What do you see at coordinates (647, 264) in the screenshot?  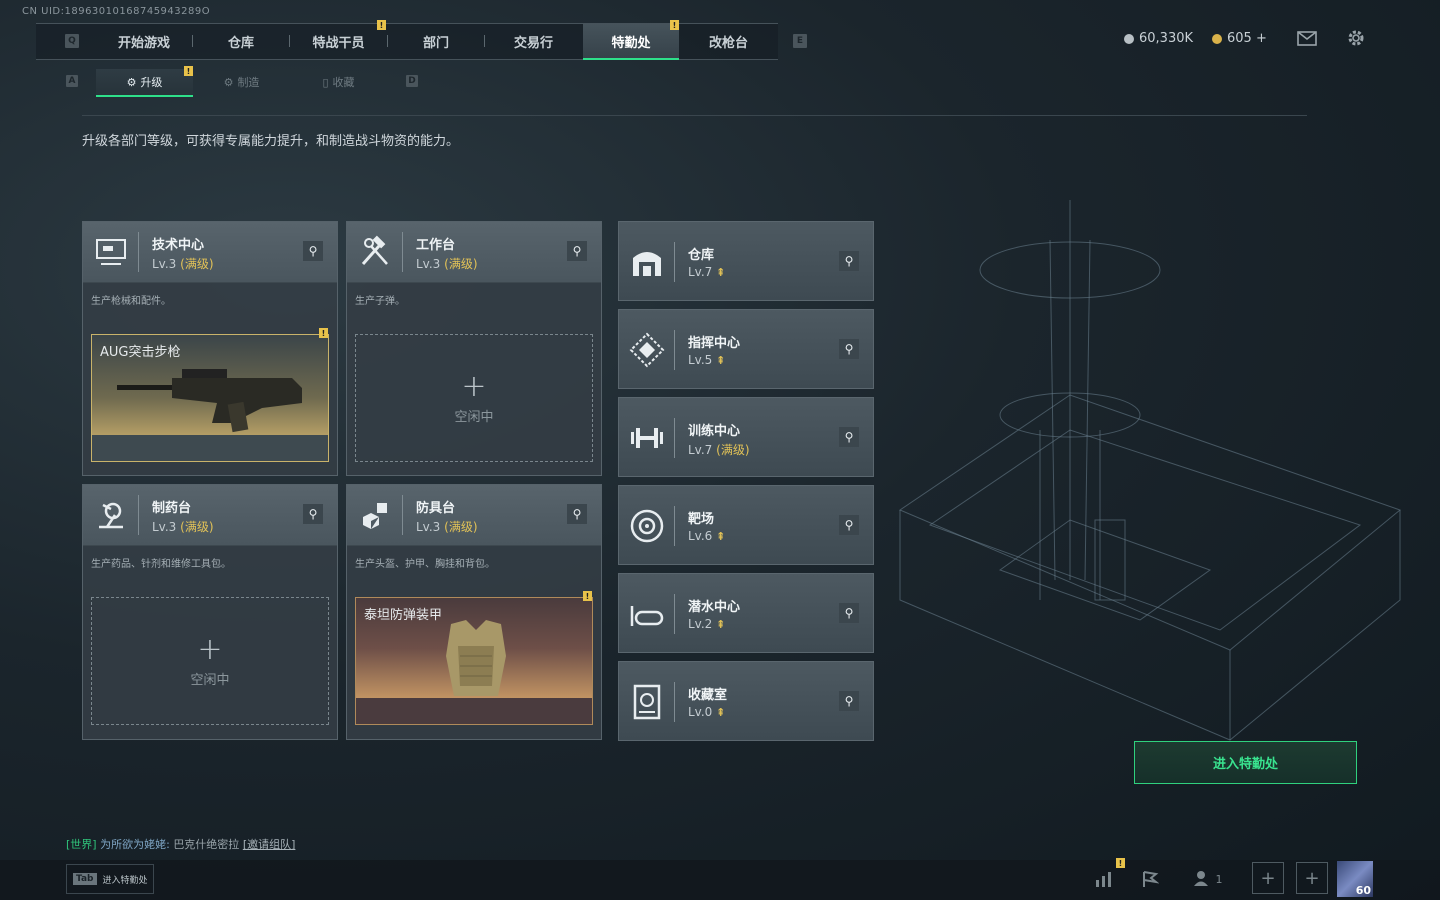 I see `warehouse-icon` at bounding box center [647, 264].